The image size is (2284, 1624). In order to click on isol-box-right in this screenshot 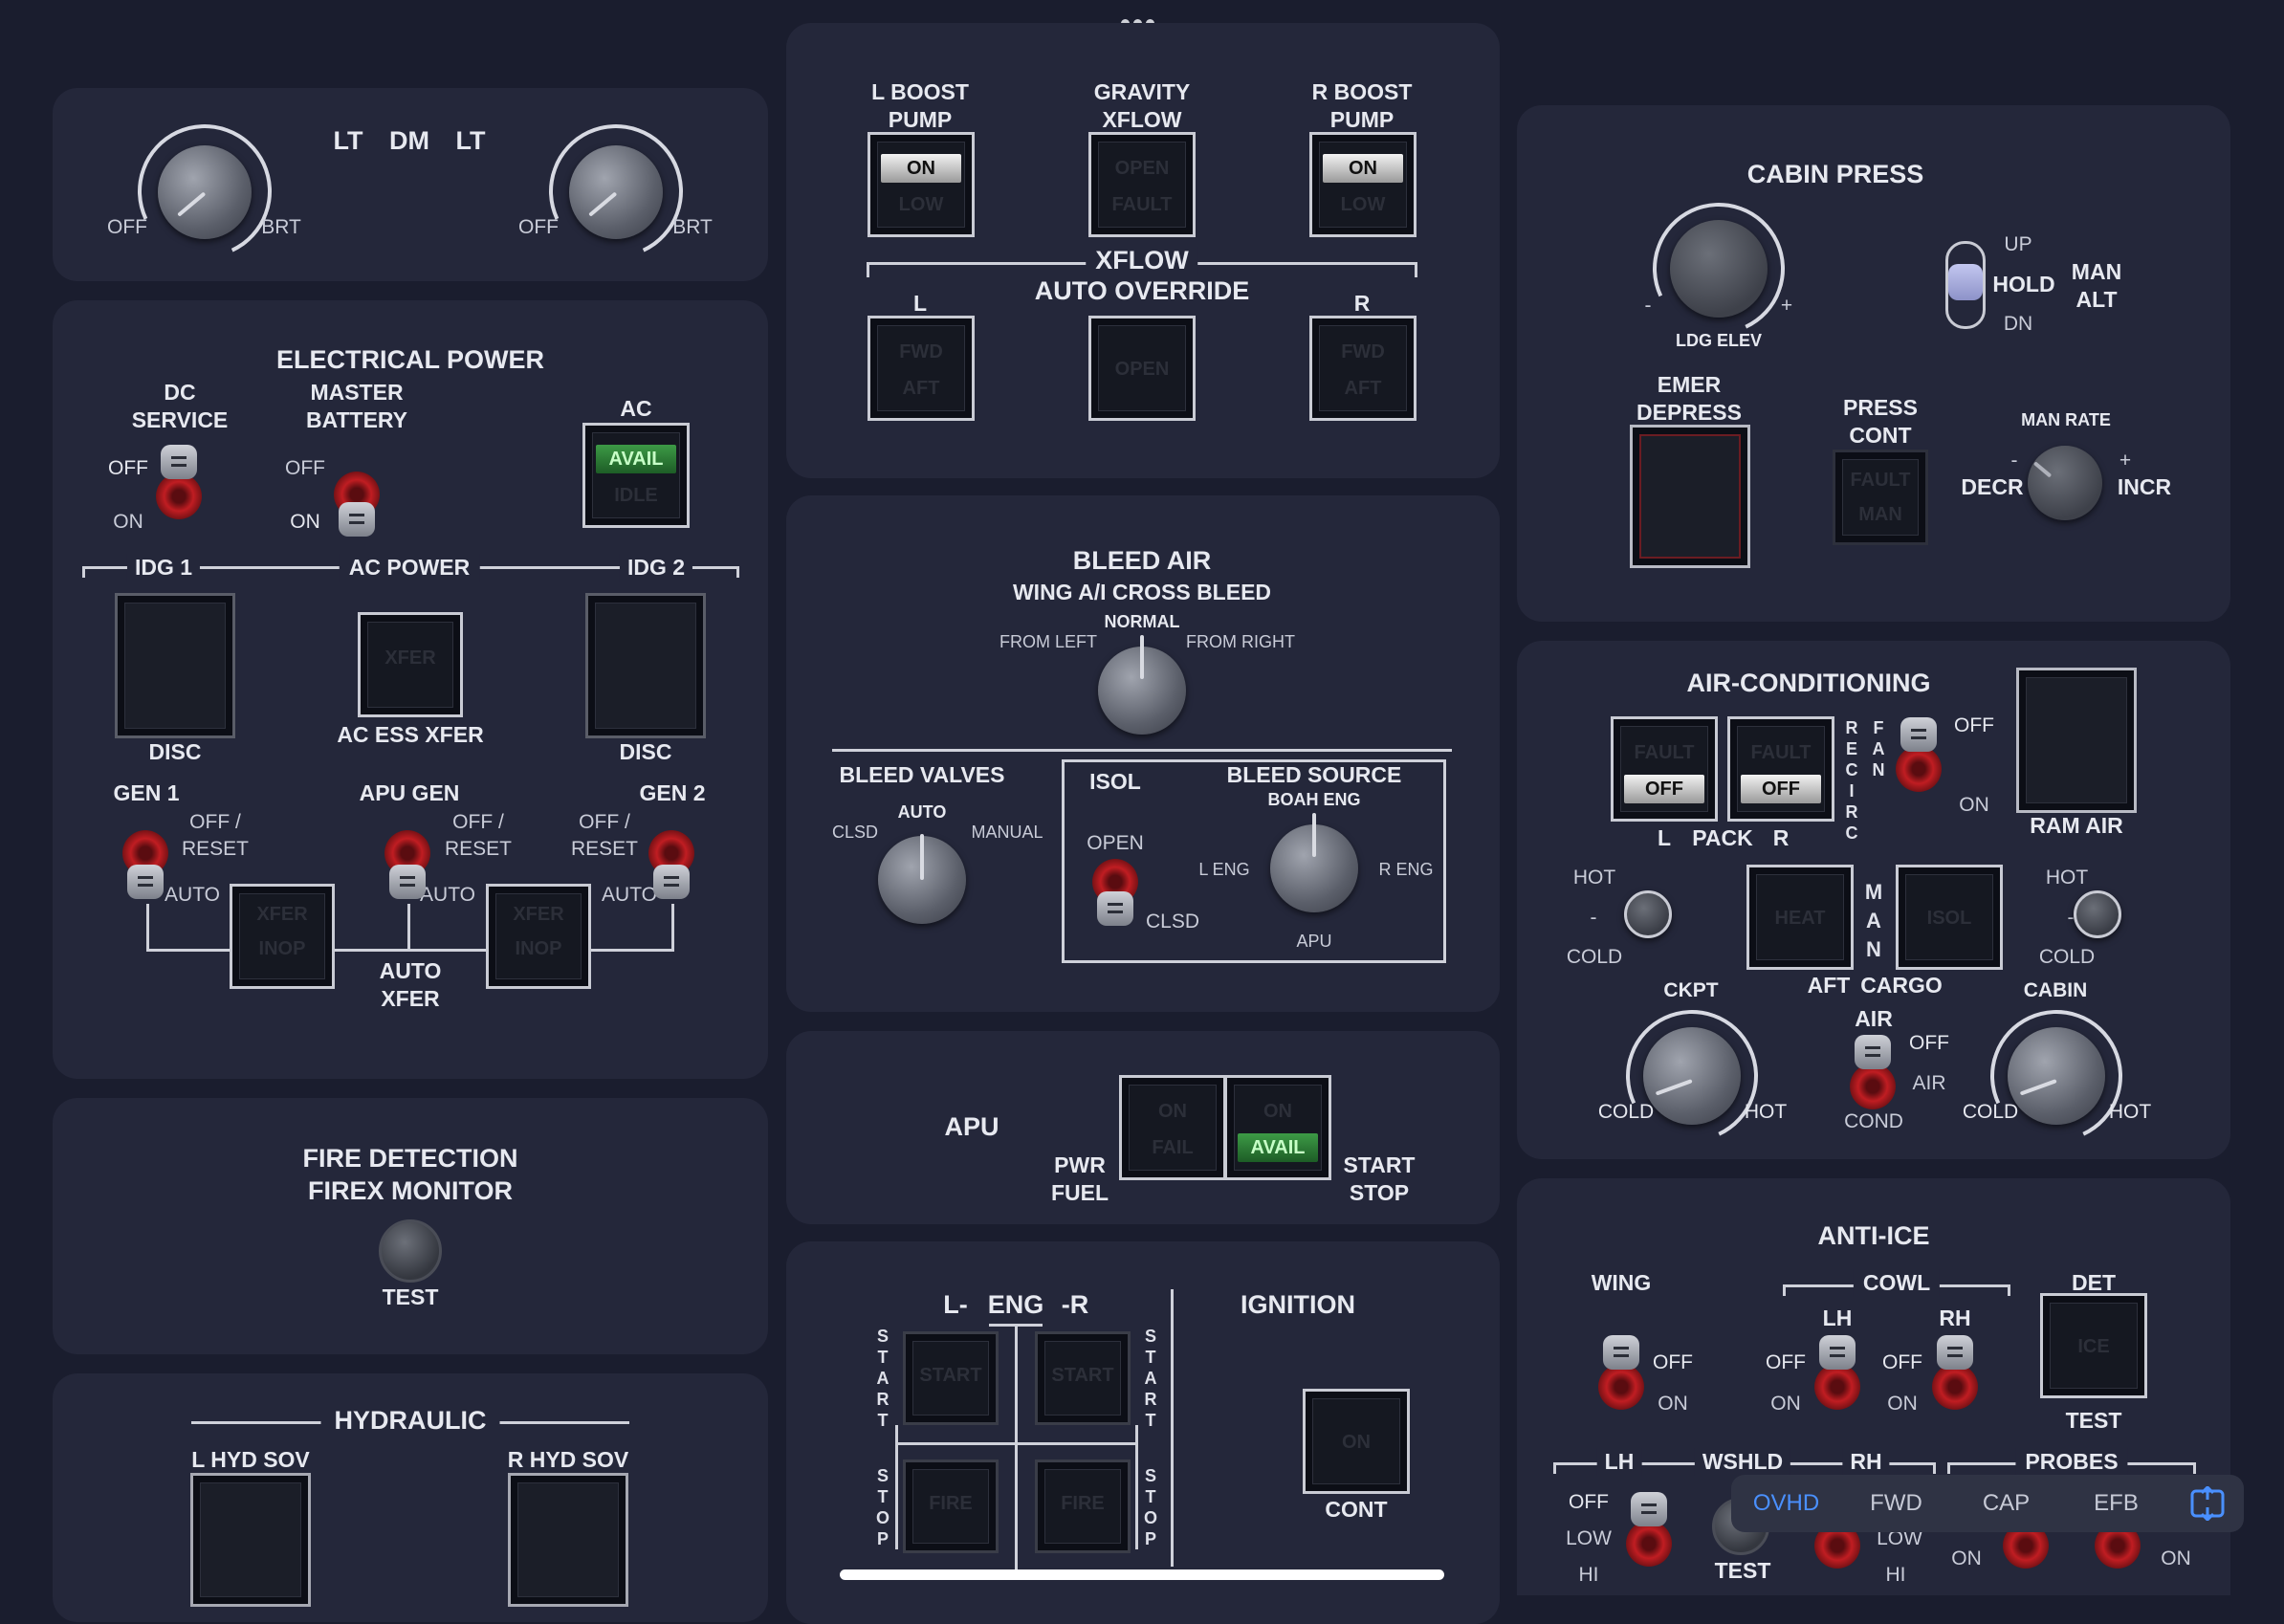, I will do `click(1444, 861)`.